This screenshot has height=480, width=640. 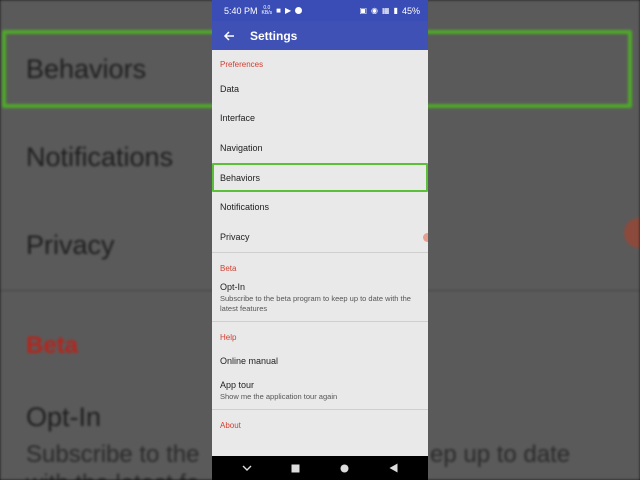 I want to click on chevron-down-icon, so click(x=247, y=468).